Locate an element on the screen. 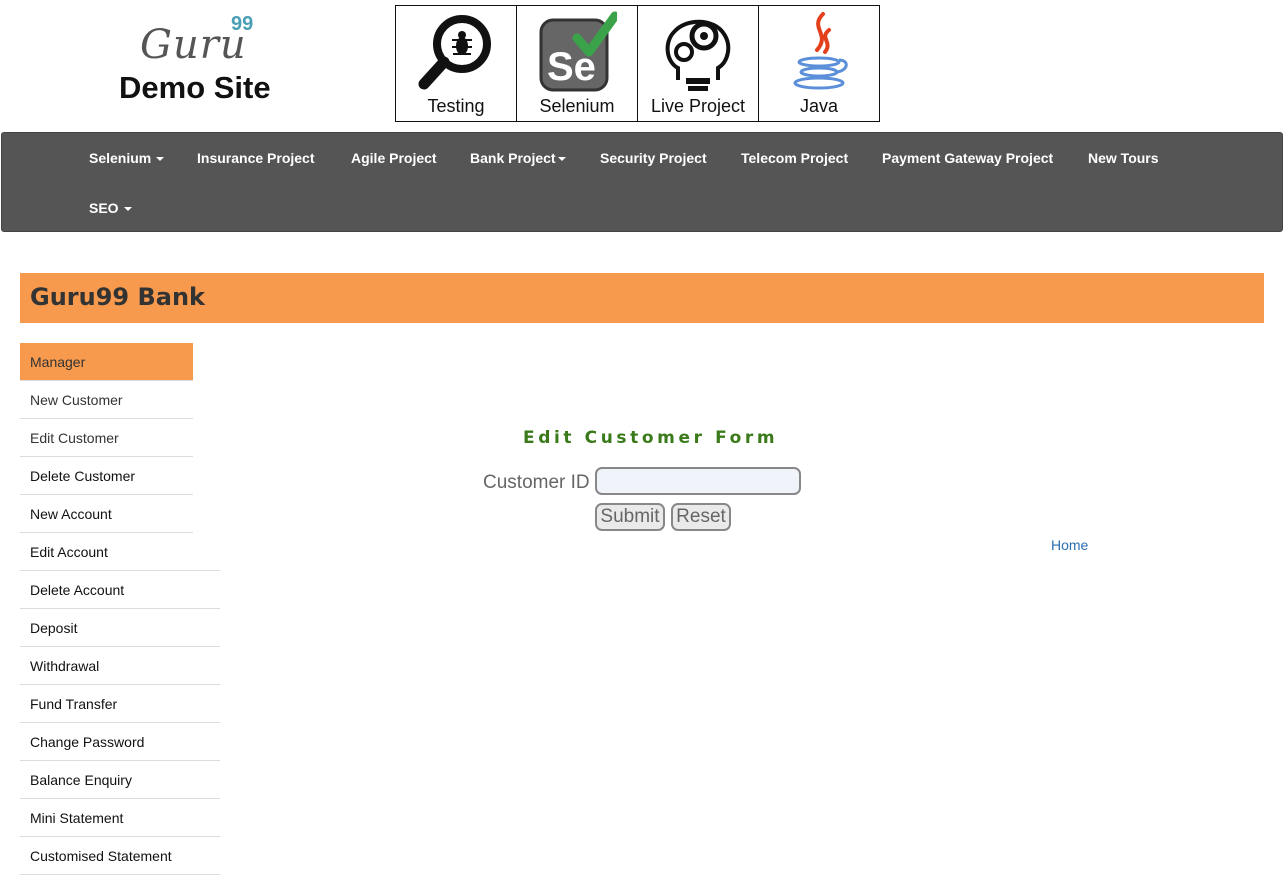 The width and height of the screenshot is (1284, 876). nav-agile-project: Agile Project is located at coordinates (394, 158).